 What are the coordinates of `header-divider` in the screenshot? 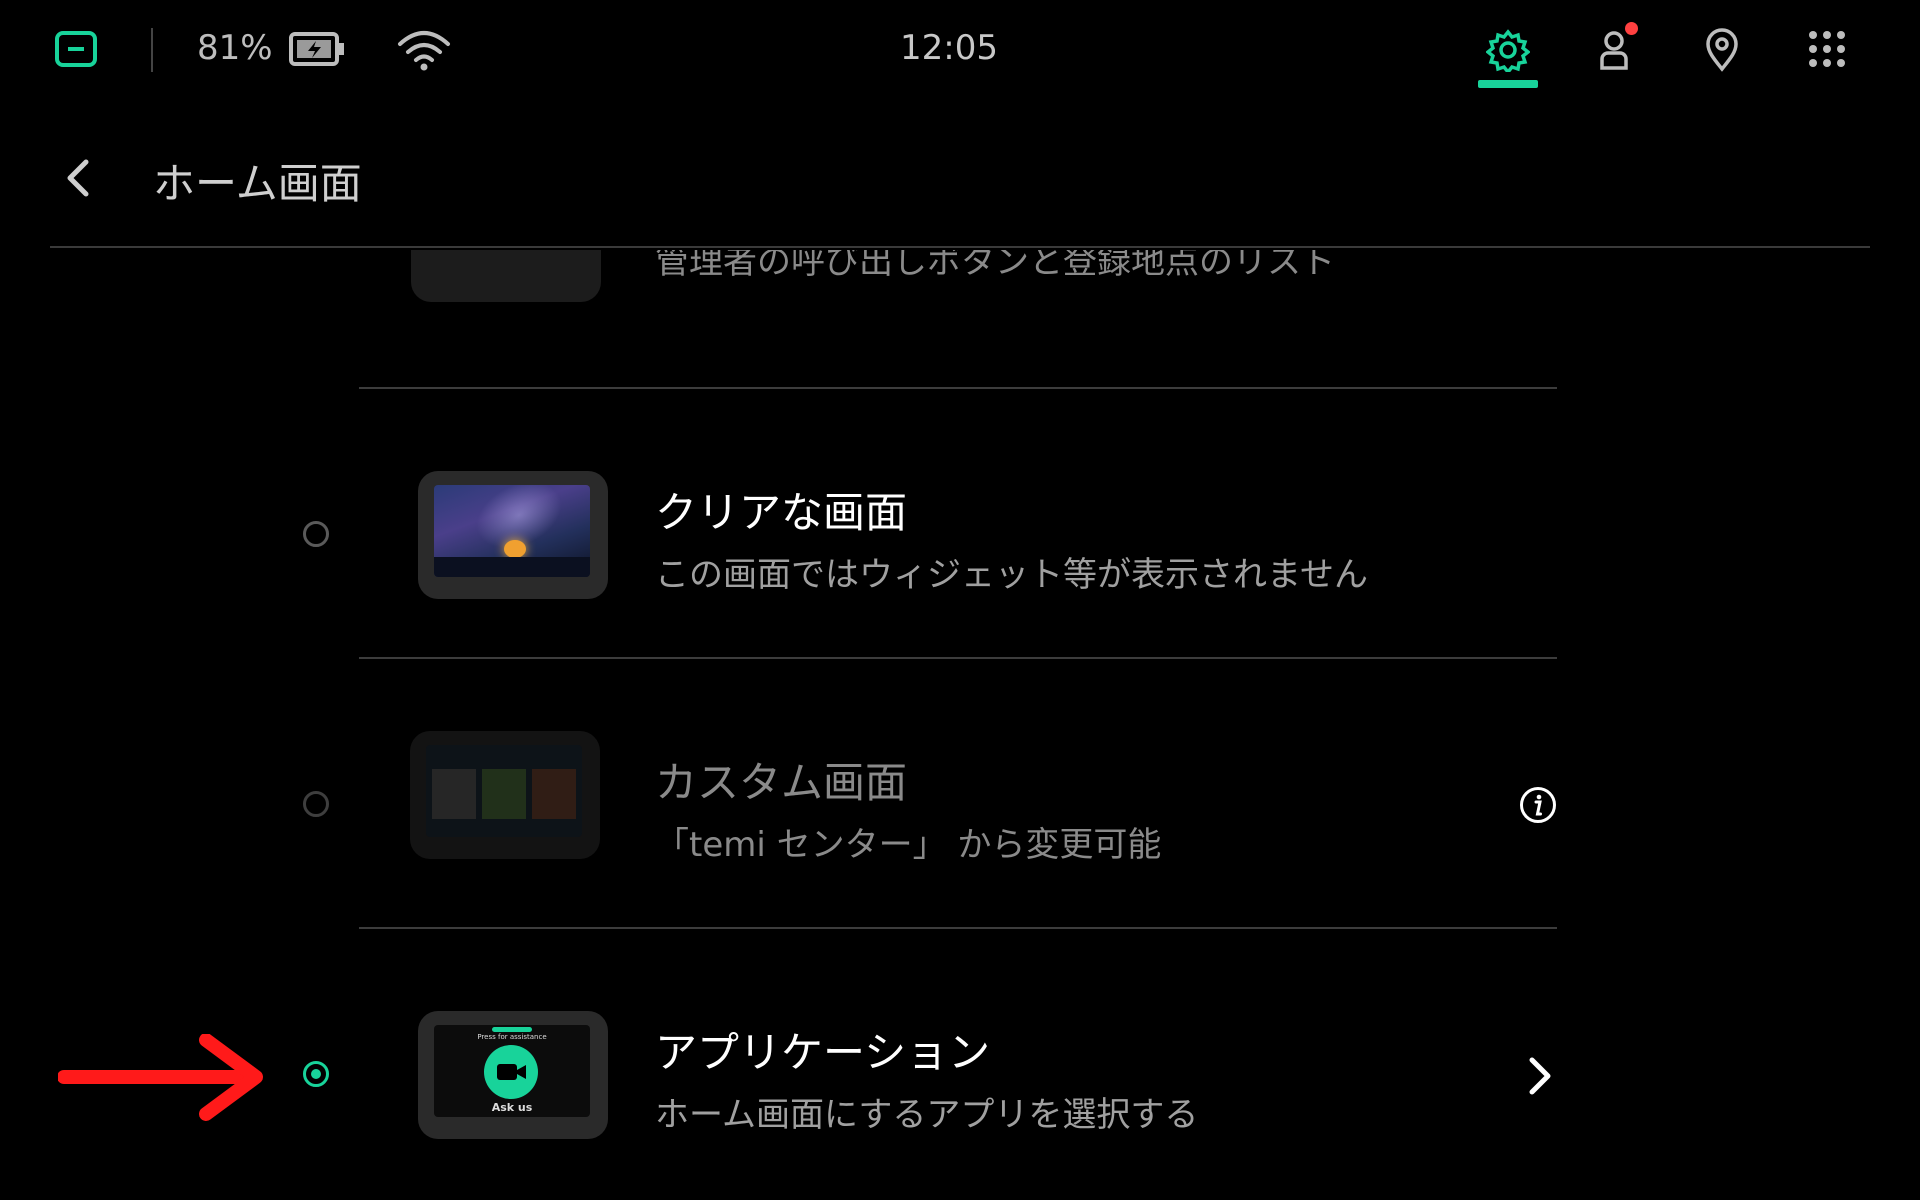 It's located at (960, 247).